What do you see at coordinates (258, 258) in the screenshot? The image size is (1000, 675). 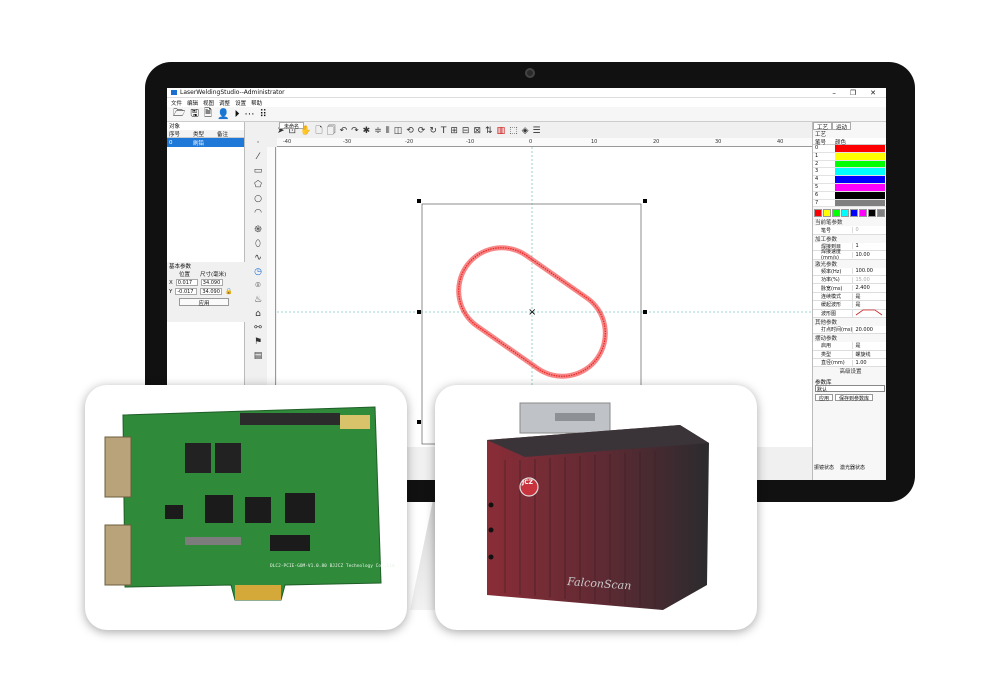 I see `wave-icon: ∿` at bounding box center [258, 258].